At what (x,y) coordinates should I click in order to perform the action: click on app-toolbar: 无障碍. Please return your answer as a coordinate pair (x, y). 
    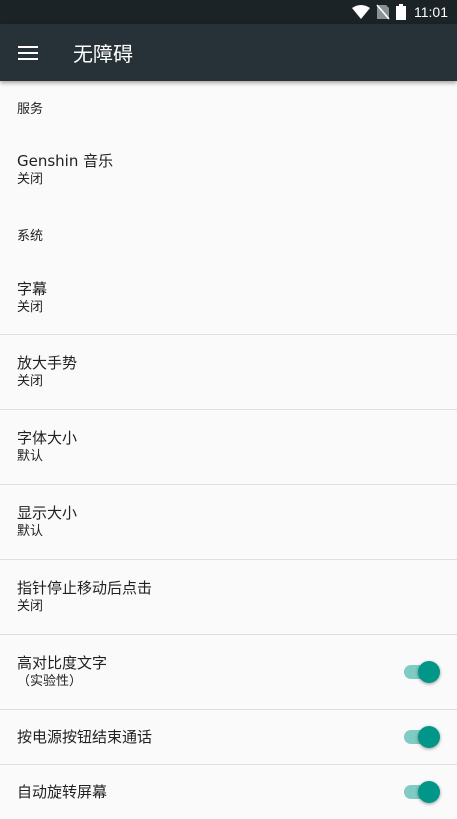
    Looking at the image, I should click on (228, 52).